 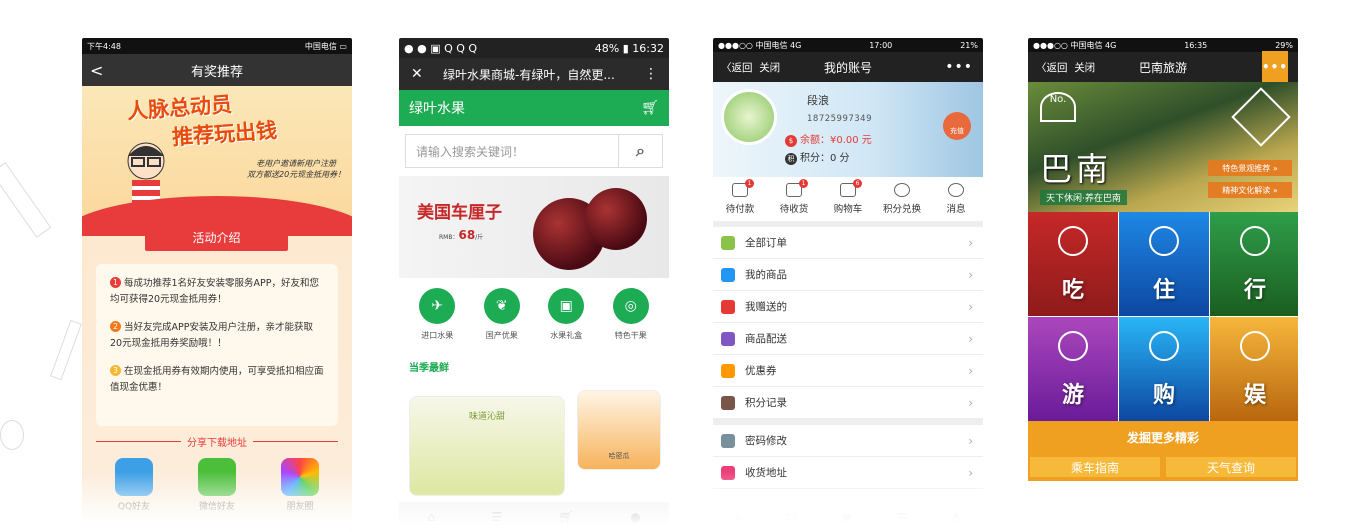 What do you see at coordinates (848, 45) in the screenshot?
I see `status-bar: ●●●○○ 中国电信 4G 17:00 21%` at bounding box center [848, 45].